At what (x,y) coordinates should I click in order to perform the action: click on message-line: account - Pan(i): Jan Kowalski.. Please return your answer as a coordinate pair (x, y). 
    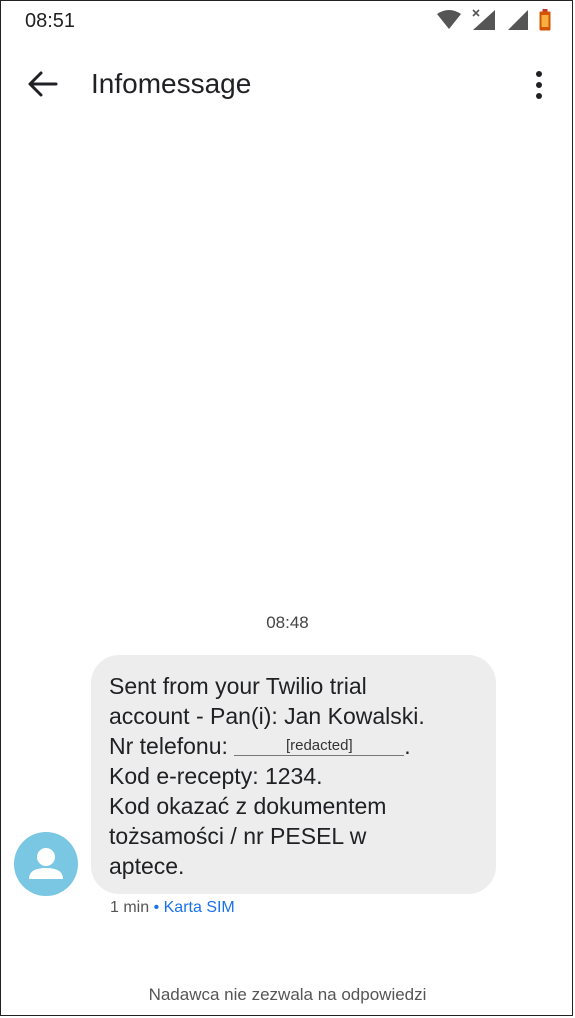
    Looking at the image, I should click on (267, 716).